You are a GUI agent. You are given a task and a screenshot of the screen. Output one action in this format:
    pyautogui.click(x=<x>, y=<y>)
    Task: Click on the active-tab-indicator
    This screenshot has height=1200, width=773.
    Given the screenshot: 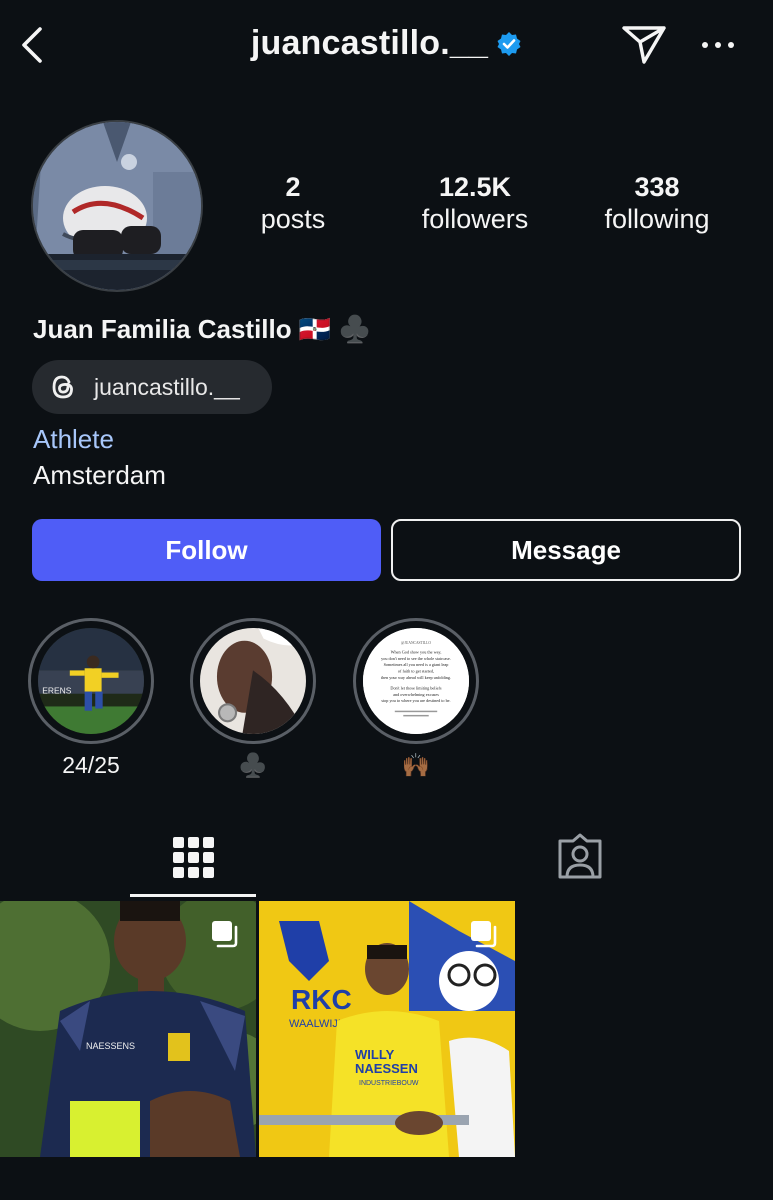 What is the action you would take?
    pyautogui.click(x=193, y=895)
    